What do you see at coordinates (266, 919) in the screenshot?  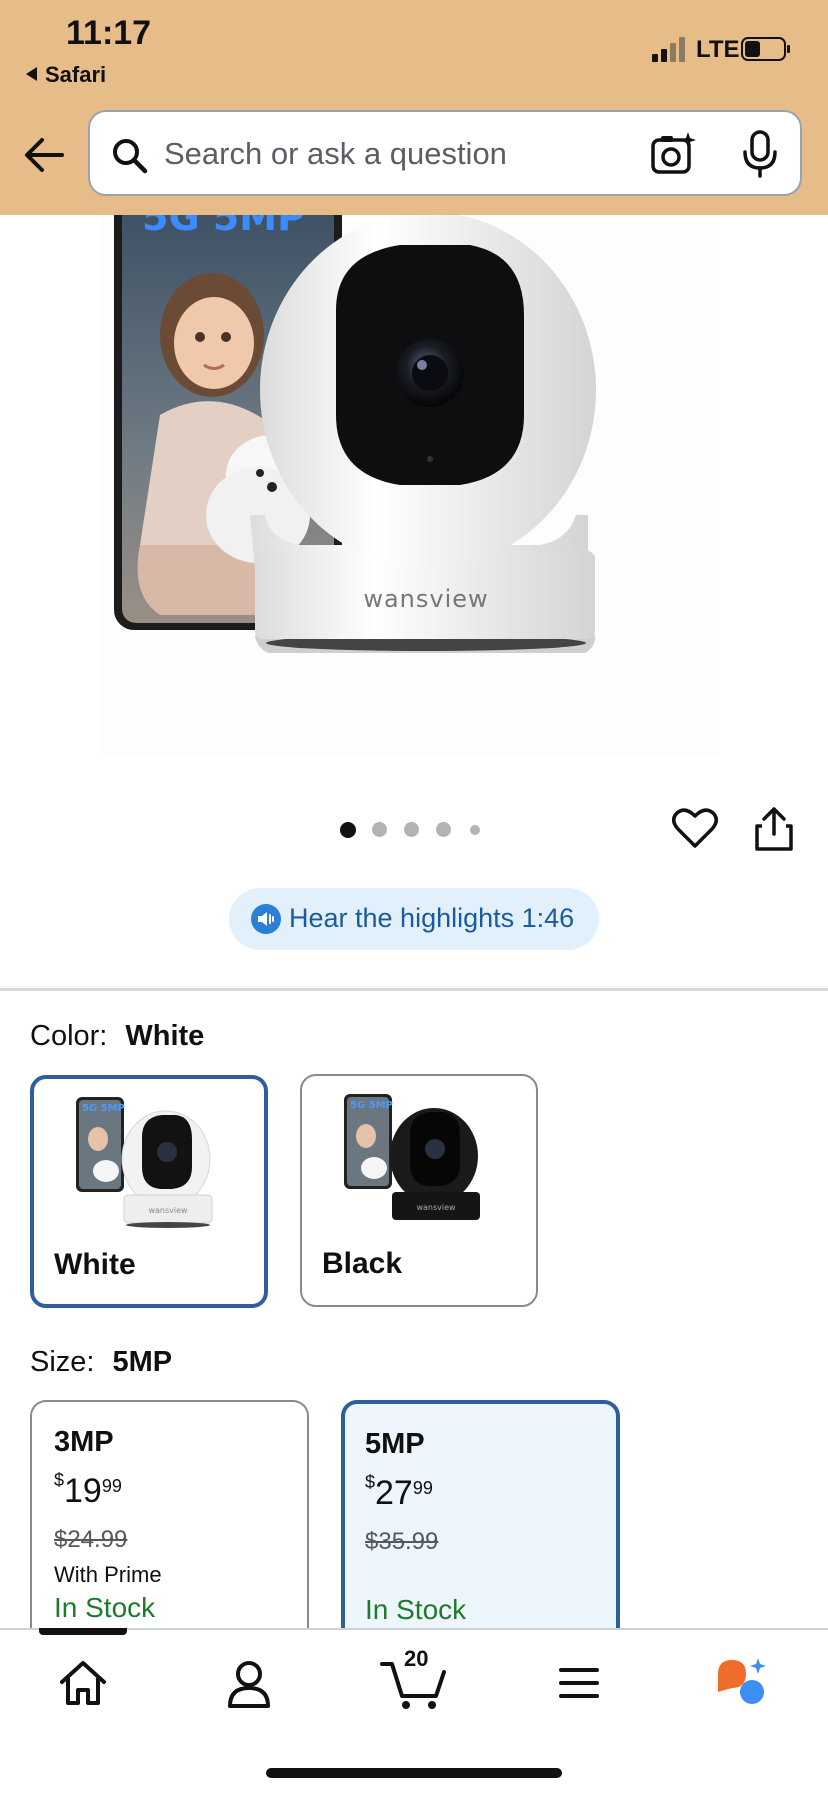 I see `audio-speaker-icon` at bounding box center [266, 919].